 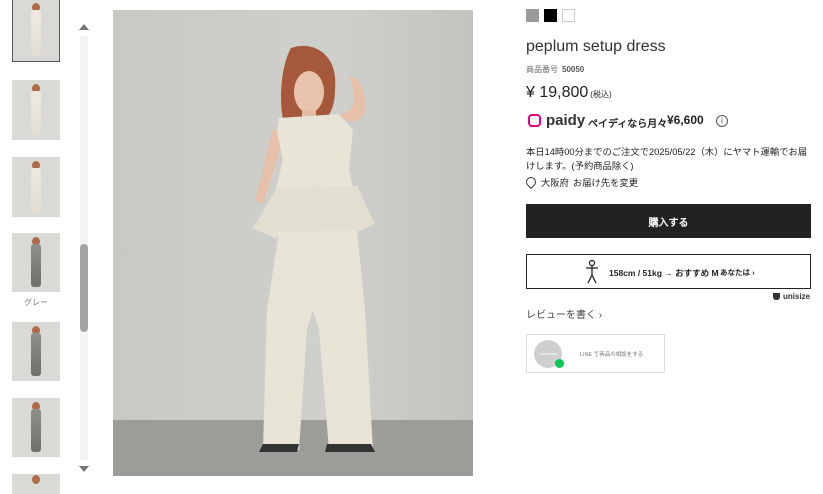 What do you see at coordinates (84, 288) in the screenshot?
I see `scrollbar-thumb` at bounding box center [84, 288].